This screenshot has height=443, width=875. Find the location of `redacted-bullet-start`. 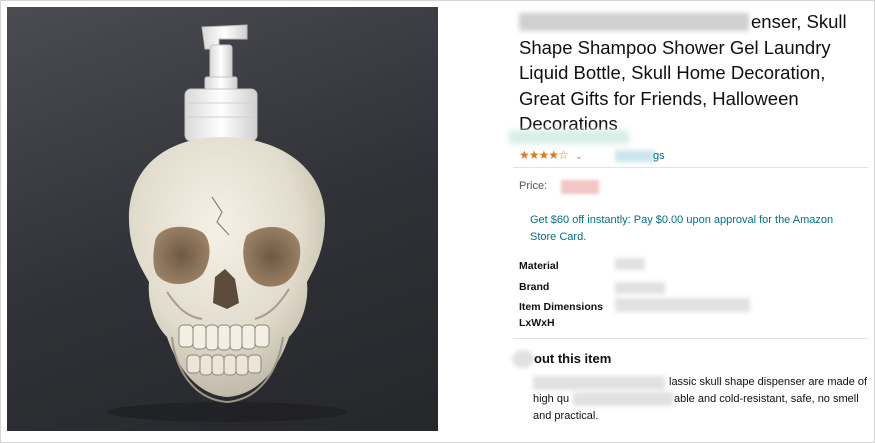

redacted-bullet-start is located at coordinates (599, 383).